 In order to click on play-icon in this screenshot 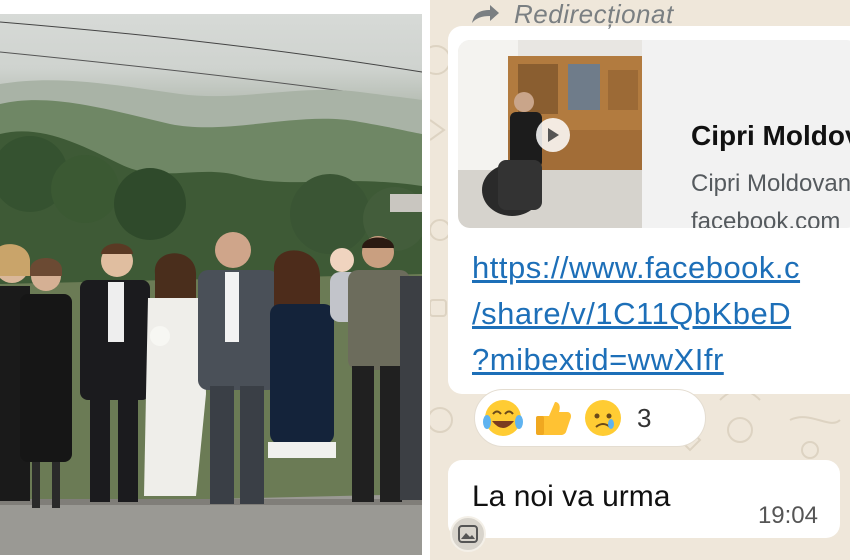, I will do `click(553, 135)`.